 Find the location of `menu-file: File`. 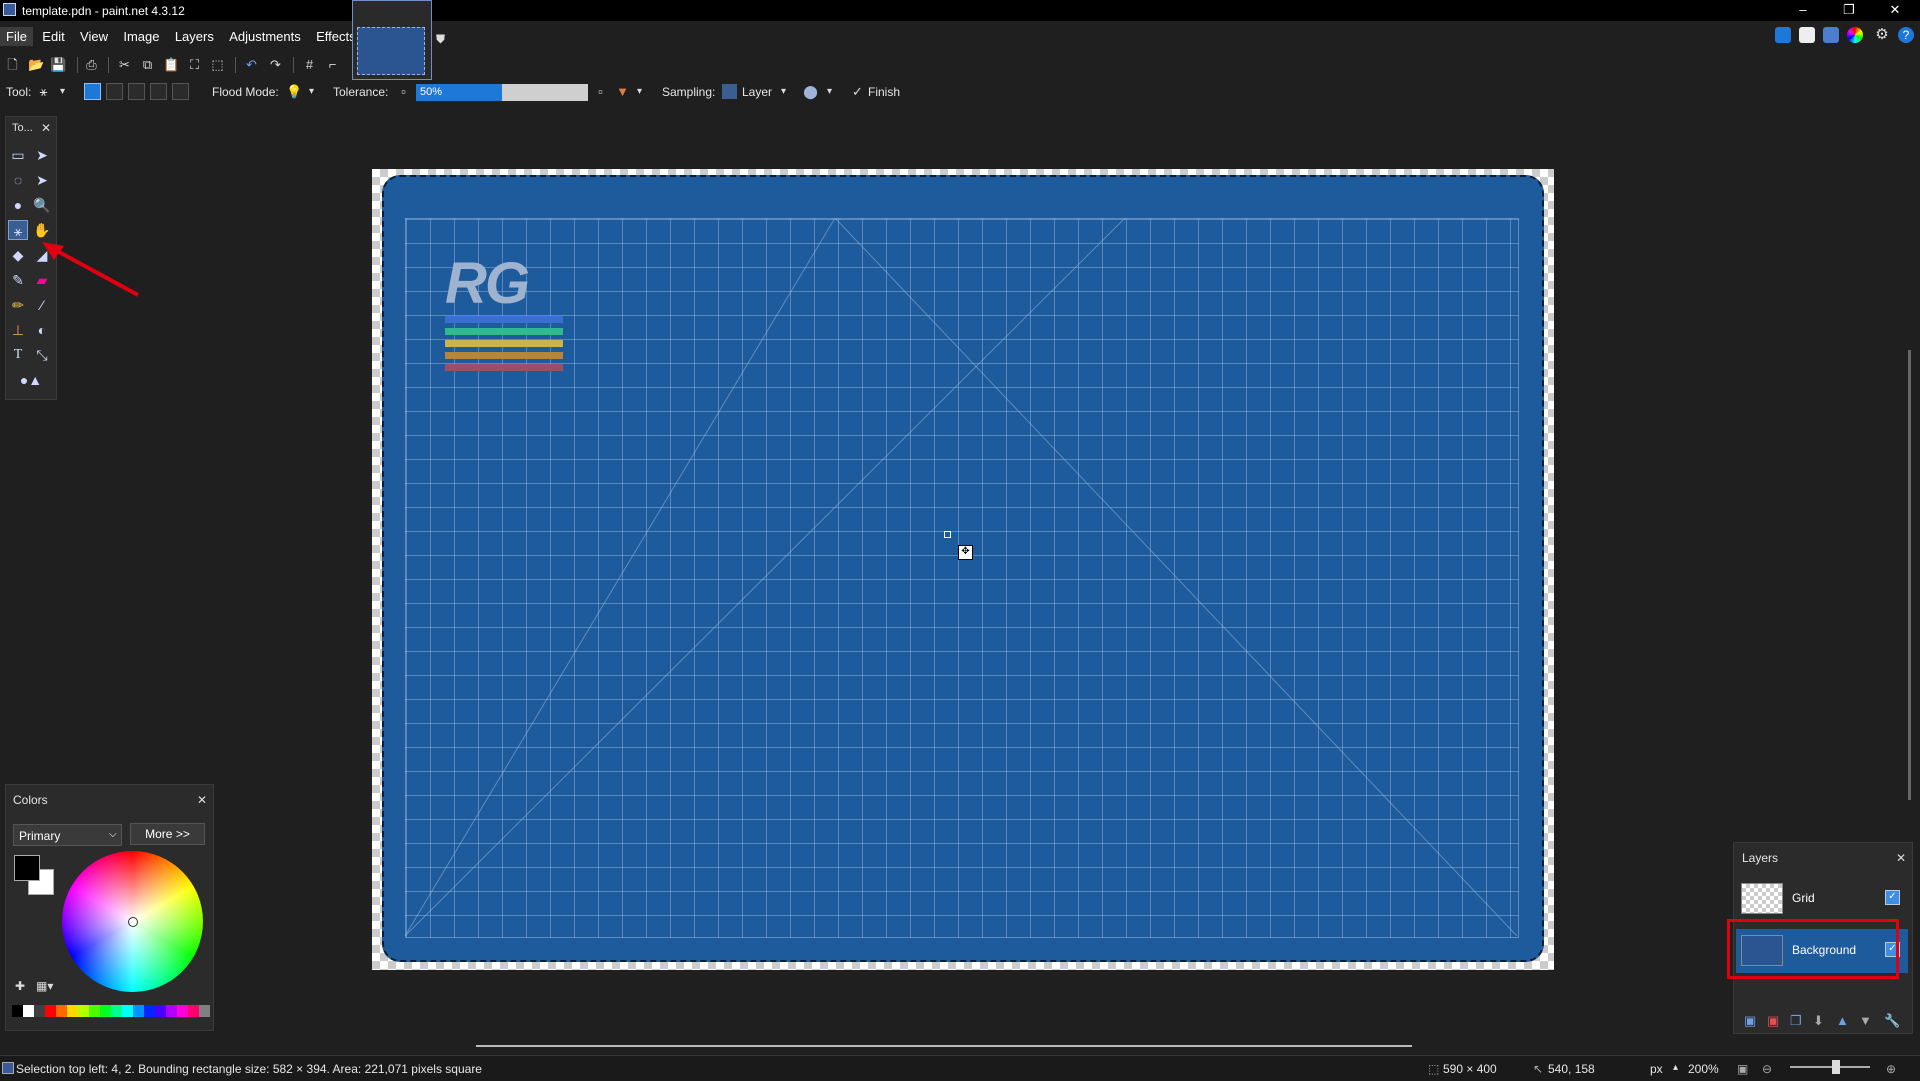

menu-file: File is located at coordinates (16, 36).